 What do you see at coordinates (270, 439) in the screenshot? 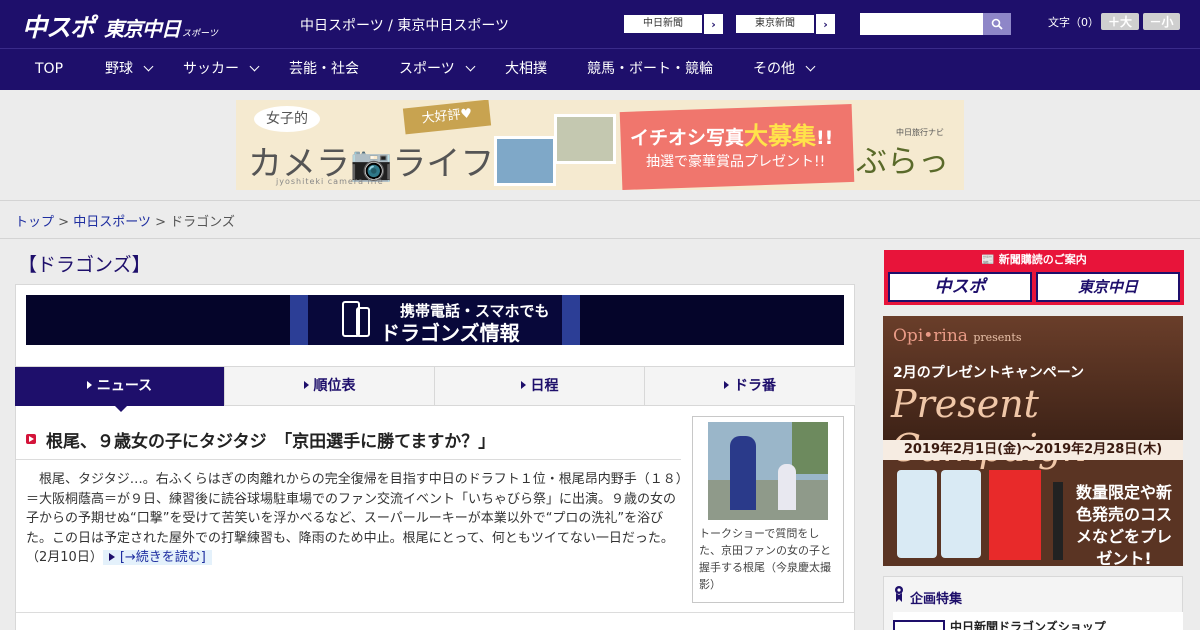
I see `article-headline: 根尾、９歳女の子にタジタジ 「京田選手に勝てますか？」` at bounding box center [270, 439].